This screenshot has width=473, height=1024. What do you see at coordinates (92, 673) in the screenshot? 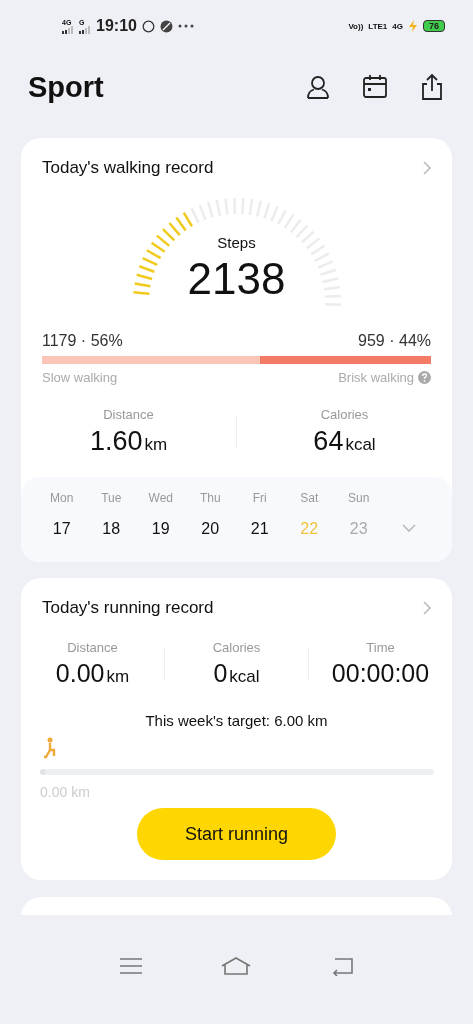
I see `stat-value: 0.00km` at bounding box center [92, 673].